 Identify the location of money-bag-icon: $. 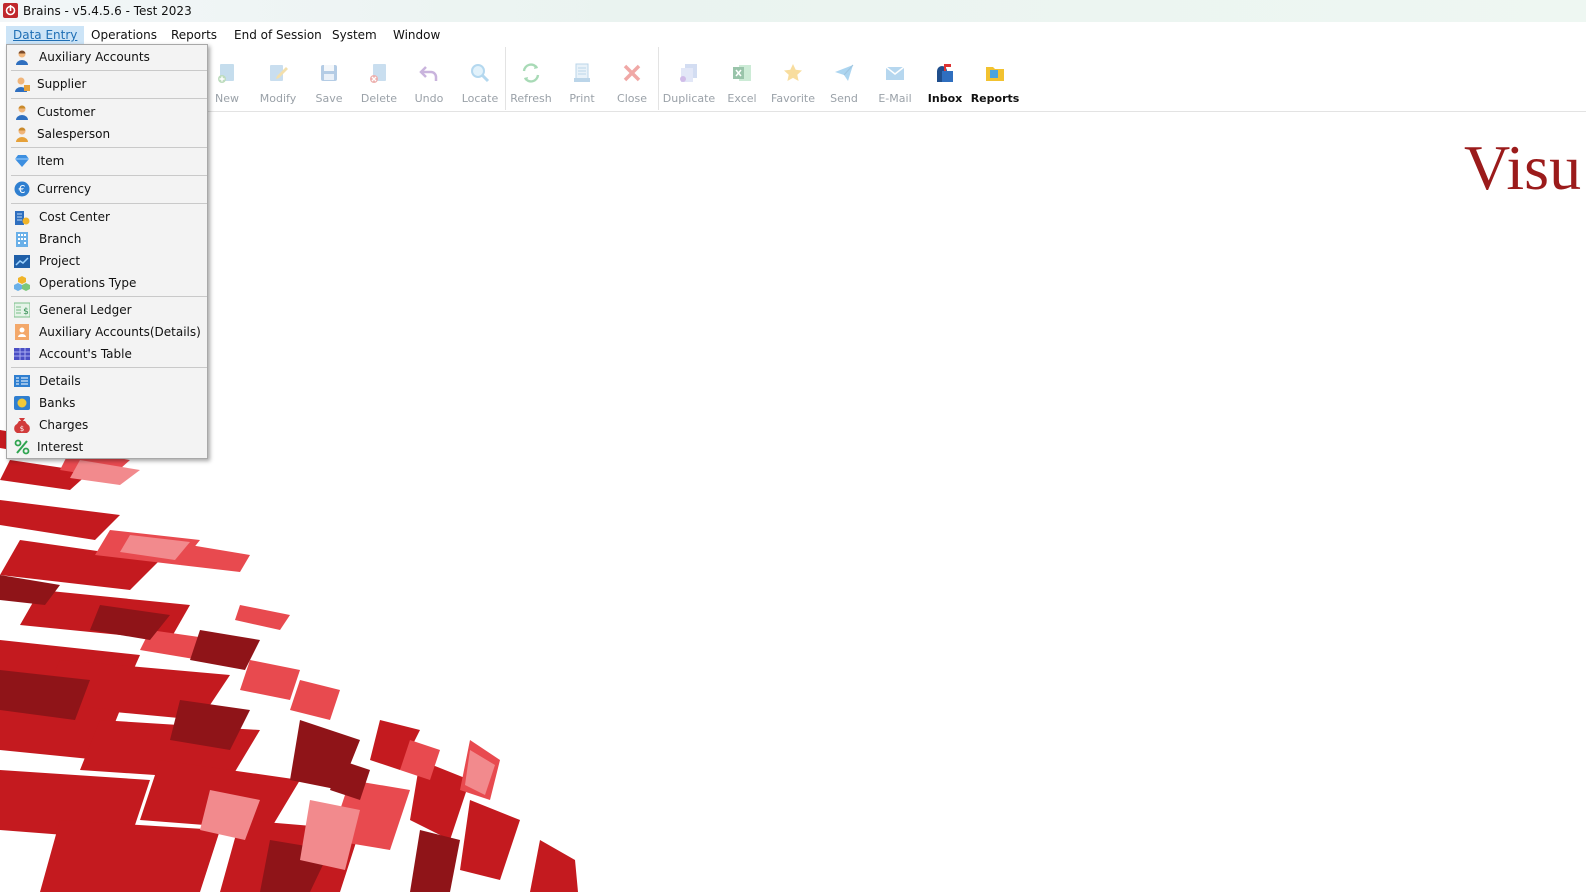
(22, 425).